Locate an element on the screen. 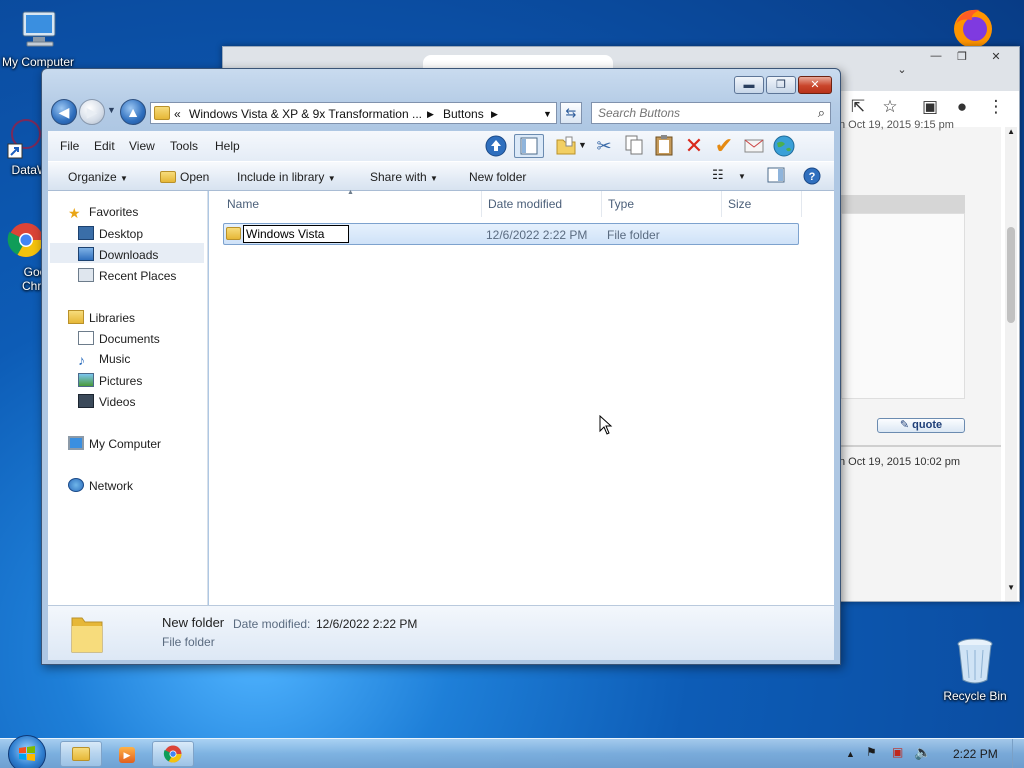 This screenshot has height=768, width=1024. menu-tools: Tools is located at coordinates (184, 146).